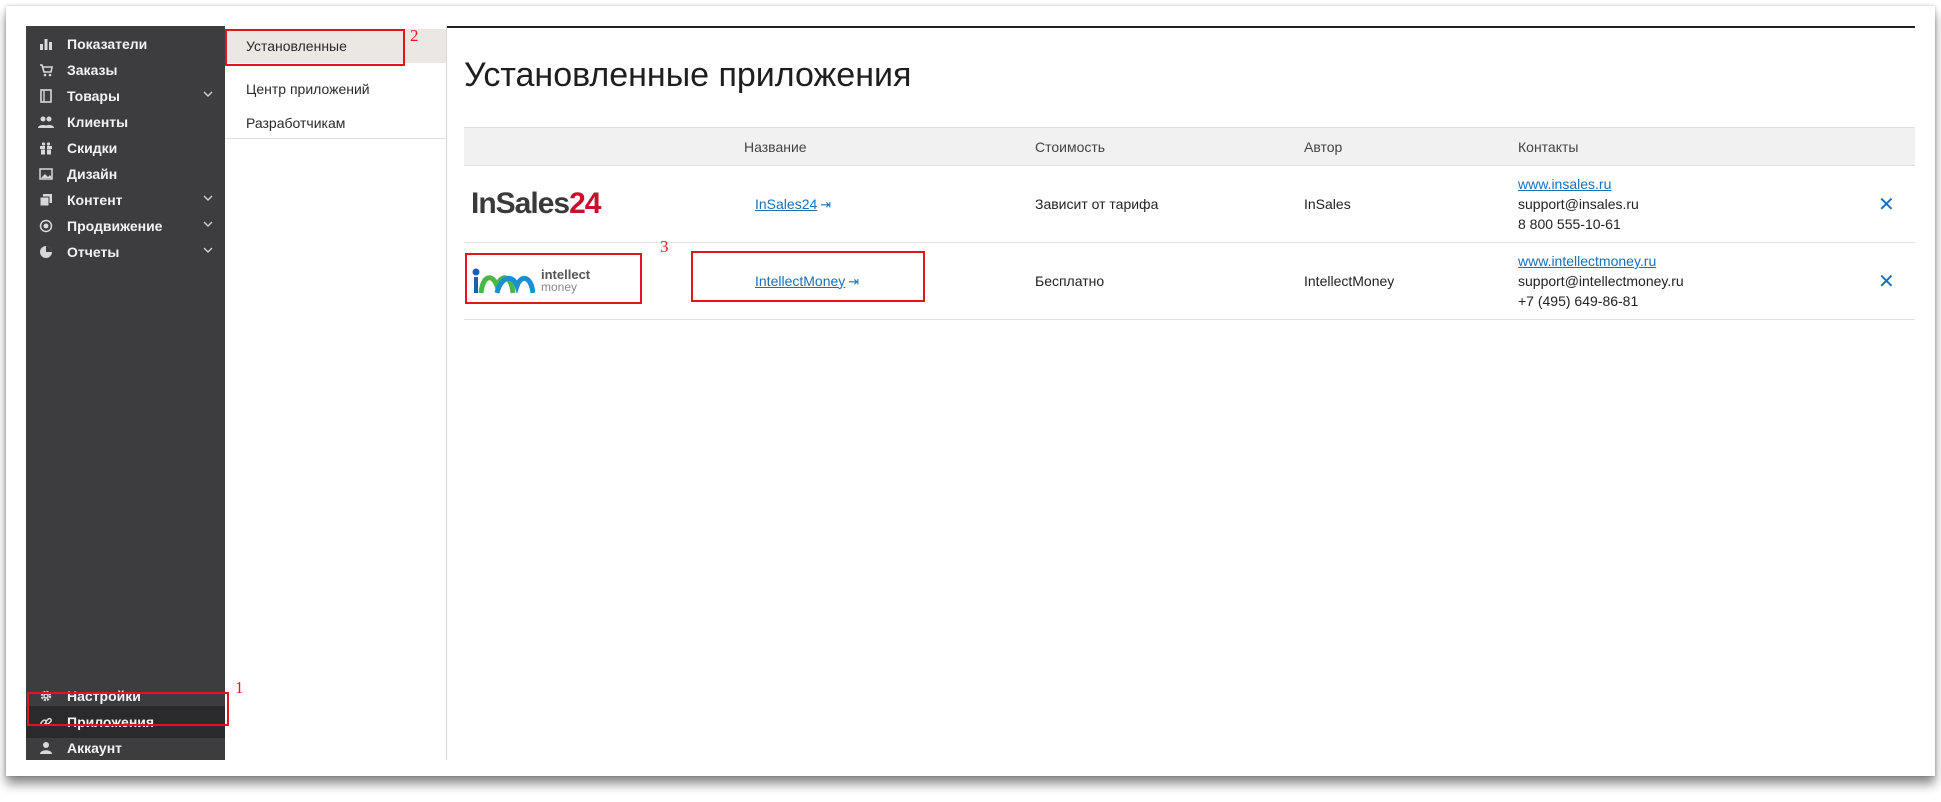 This screenshot has width=1941, height=802. Describe the element at coordinates (92, 148) in the screenshot. I see `sidebar-item-label: Скидки` at that location.